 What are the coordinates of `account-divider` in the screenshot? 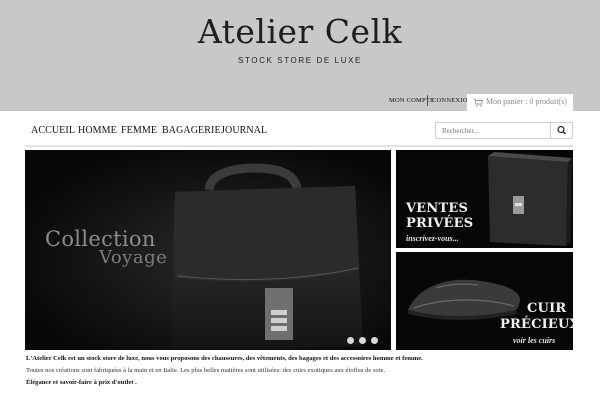 It's located at (427, 100).